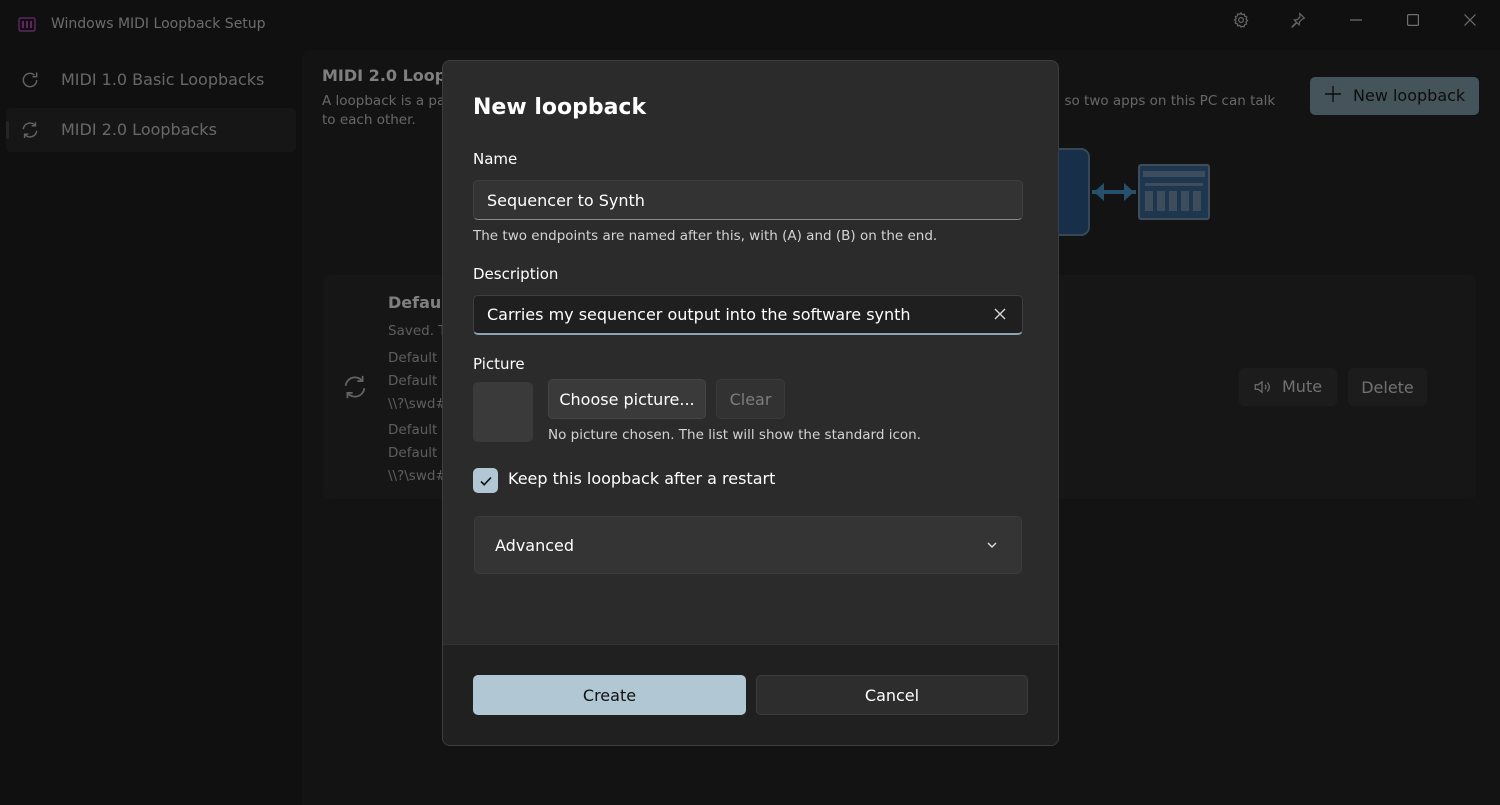  Describe the element at coordinates (992, 545) in the screenshot. I see `chevron-down-icon` at that location.